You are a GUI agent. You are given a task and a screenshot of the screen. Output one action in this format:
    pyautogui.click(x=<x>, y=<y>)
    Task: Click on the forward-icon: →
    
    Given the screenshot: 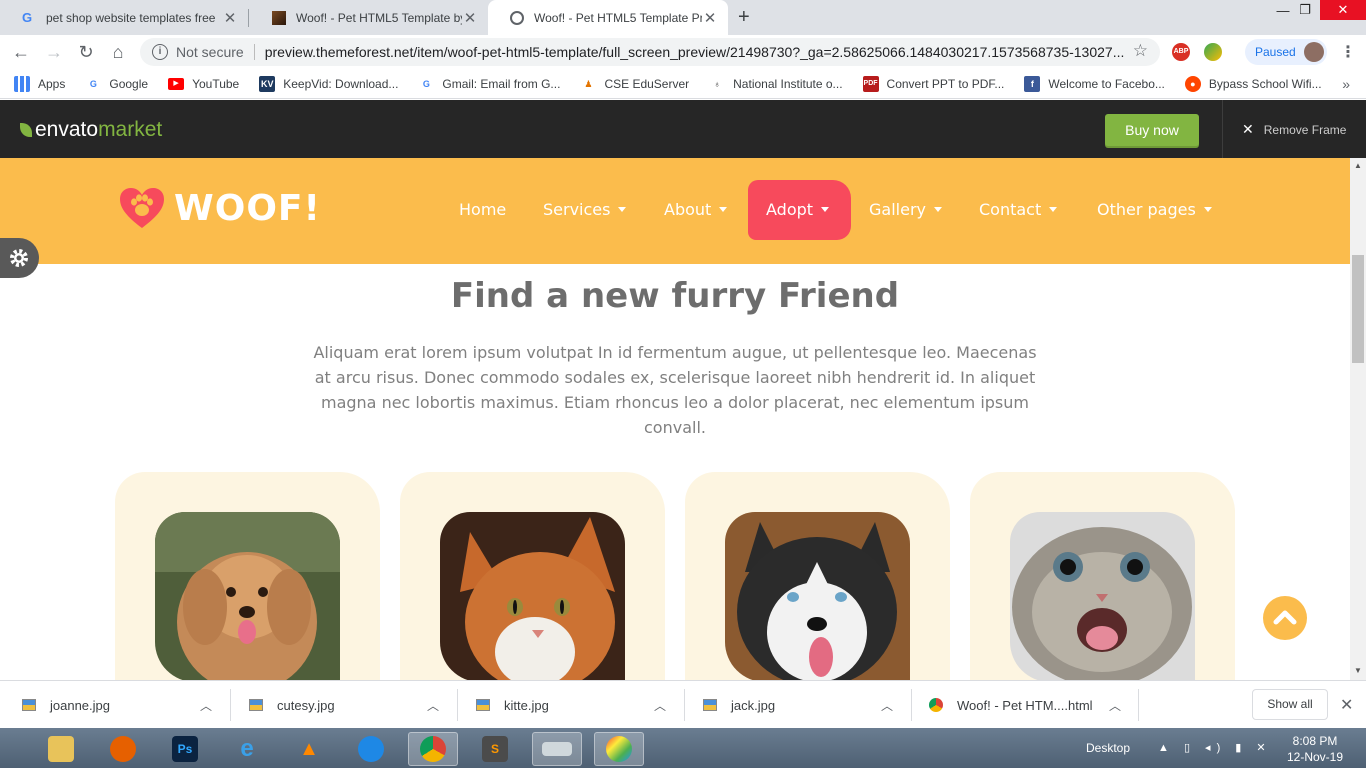 What is the action you would take?
    pyautogui.click(x=54, y=52)
    